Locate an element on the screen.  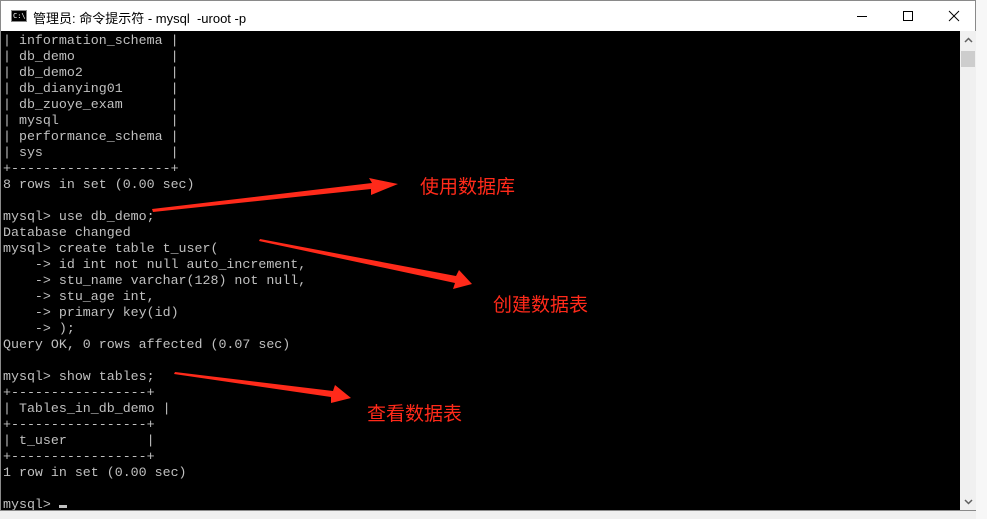
console-line: Query OK, 0 rows affected (0.07 sec) is located at coordinates (147, 344).